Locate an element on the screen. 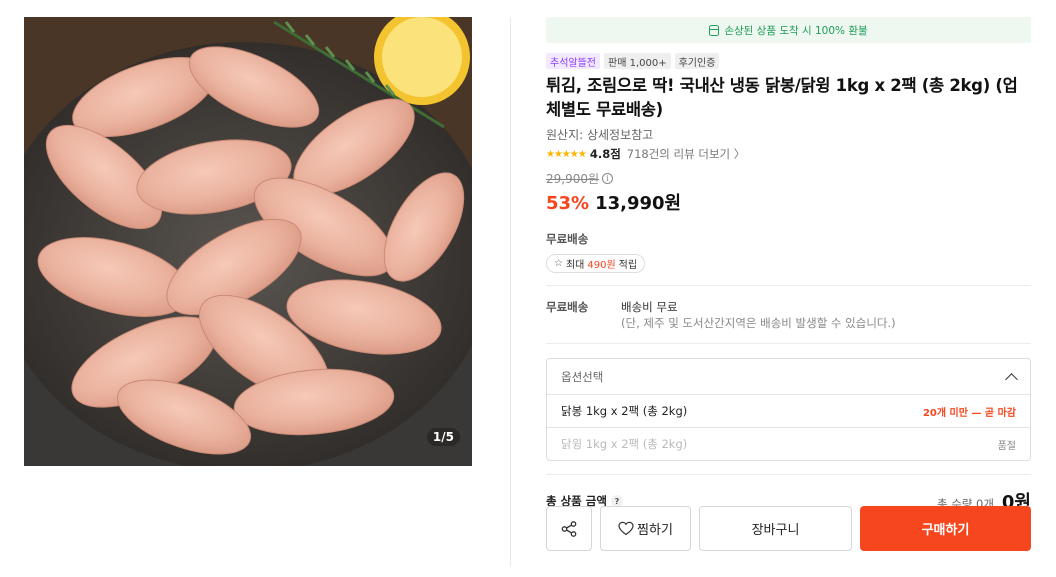 This screenshot has height=577, width=1056. original-price-row: 29,900원 i is located at coordinates (788, 178).